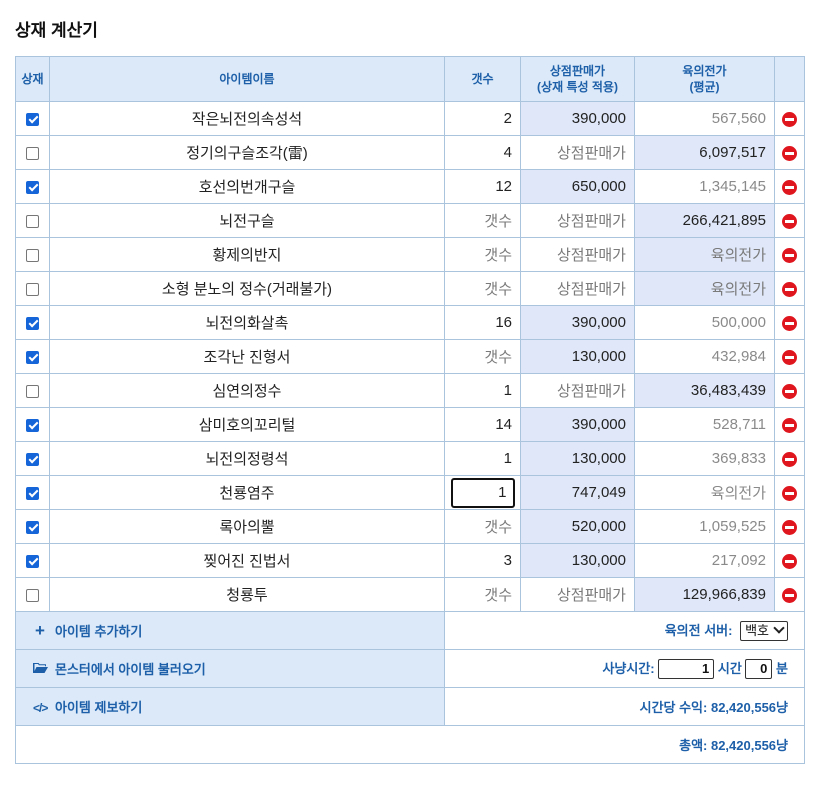  What do you see at coordinates (247, 594) in the screenshot?
I see `item-name: 청룡투` at bounding box center [247, 594].